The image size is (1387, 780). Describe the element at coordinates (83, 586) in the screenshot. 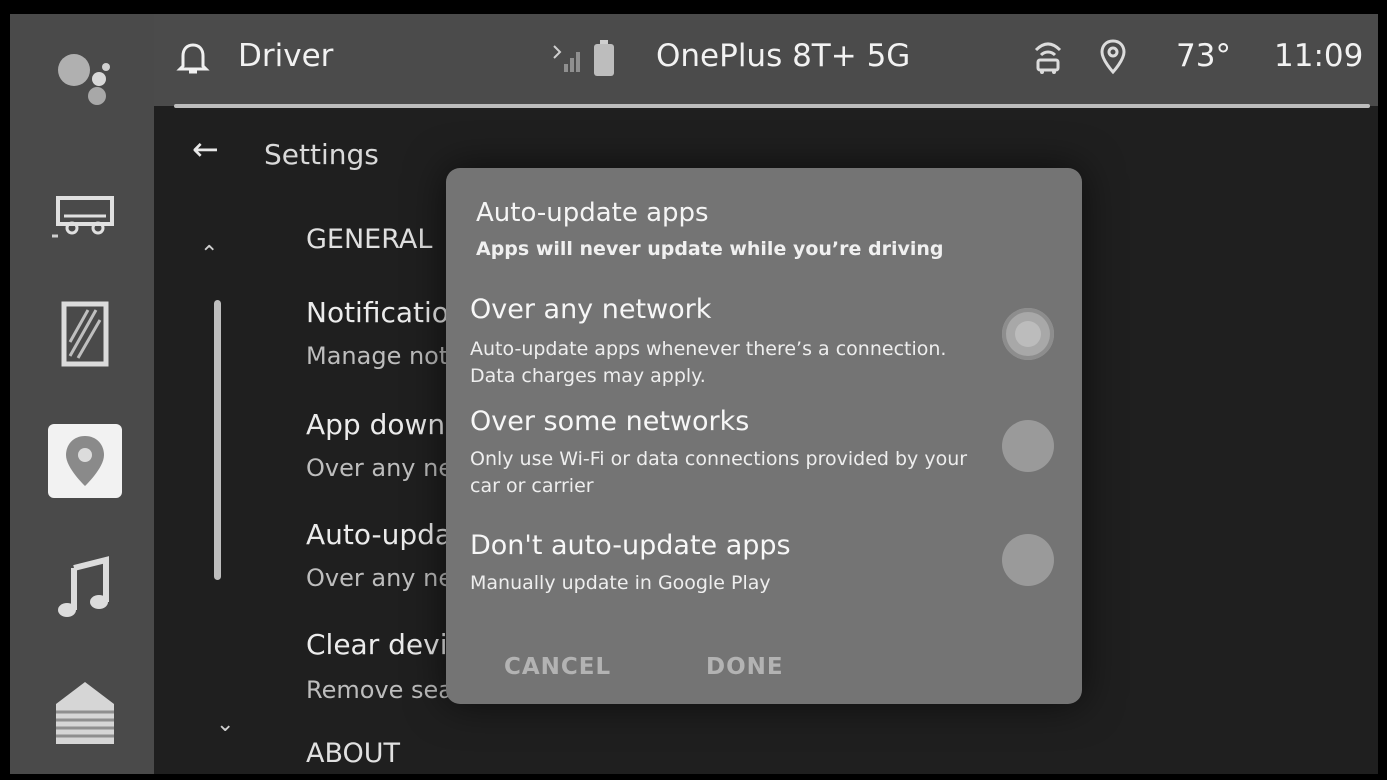

I see `music-note-icon` at that location.